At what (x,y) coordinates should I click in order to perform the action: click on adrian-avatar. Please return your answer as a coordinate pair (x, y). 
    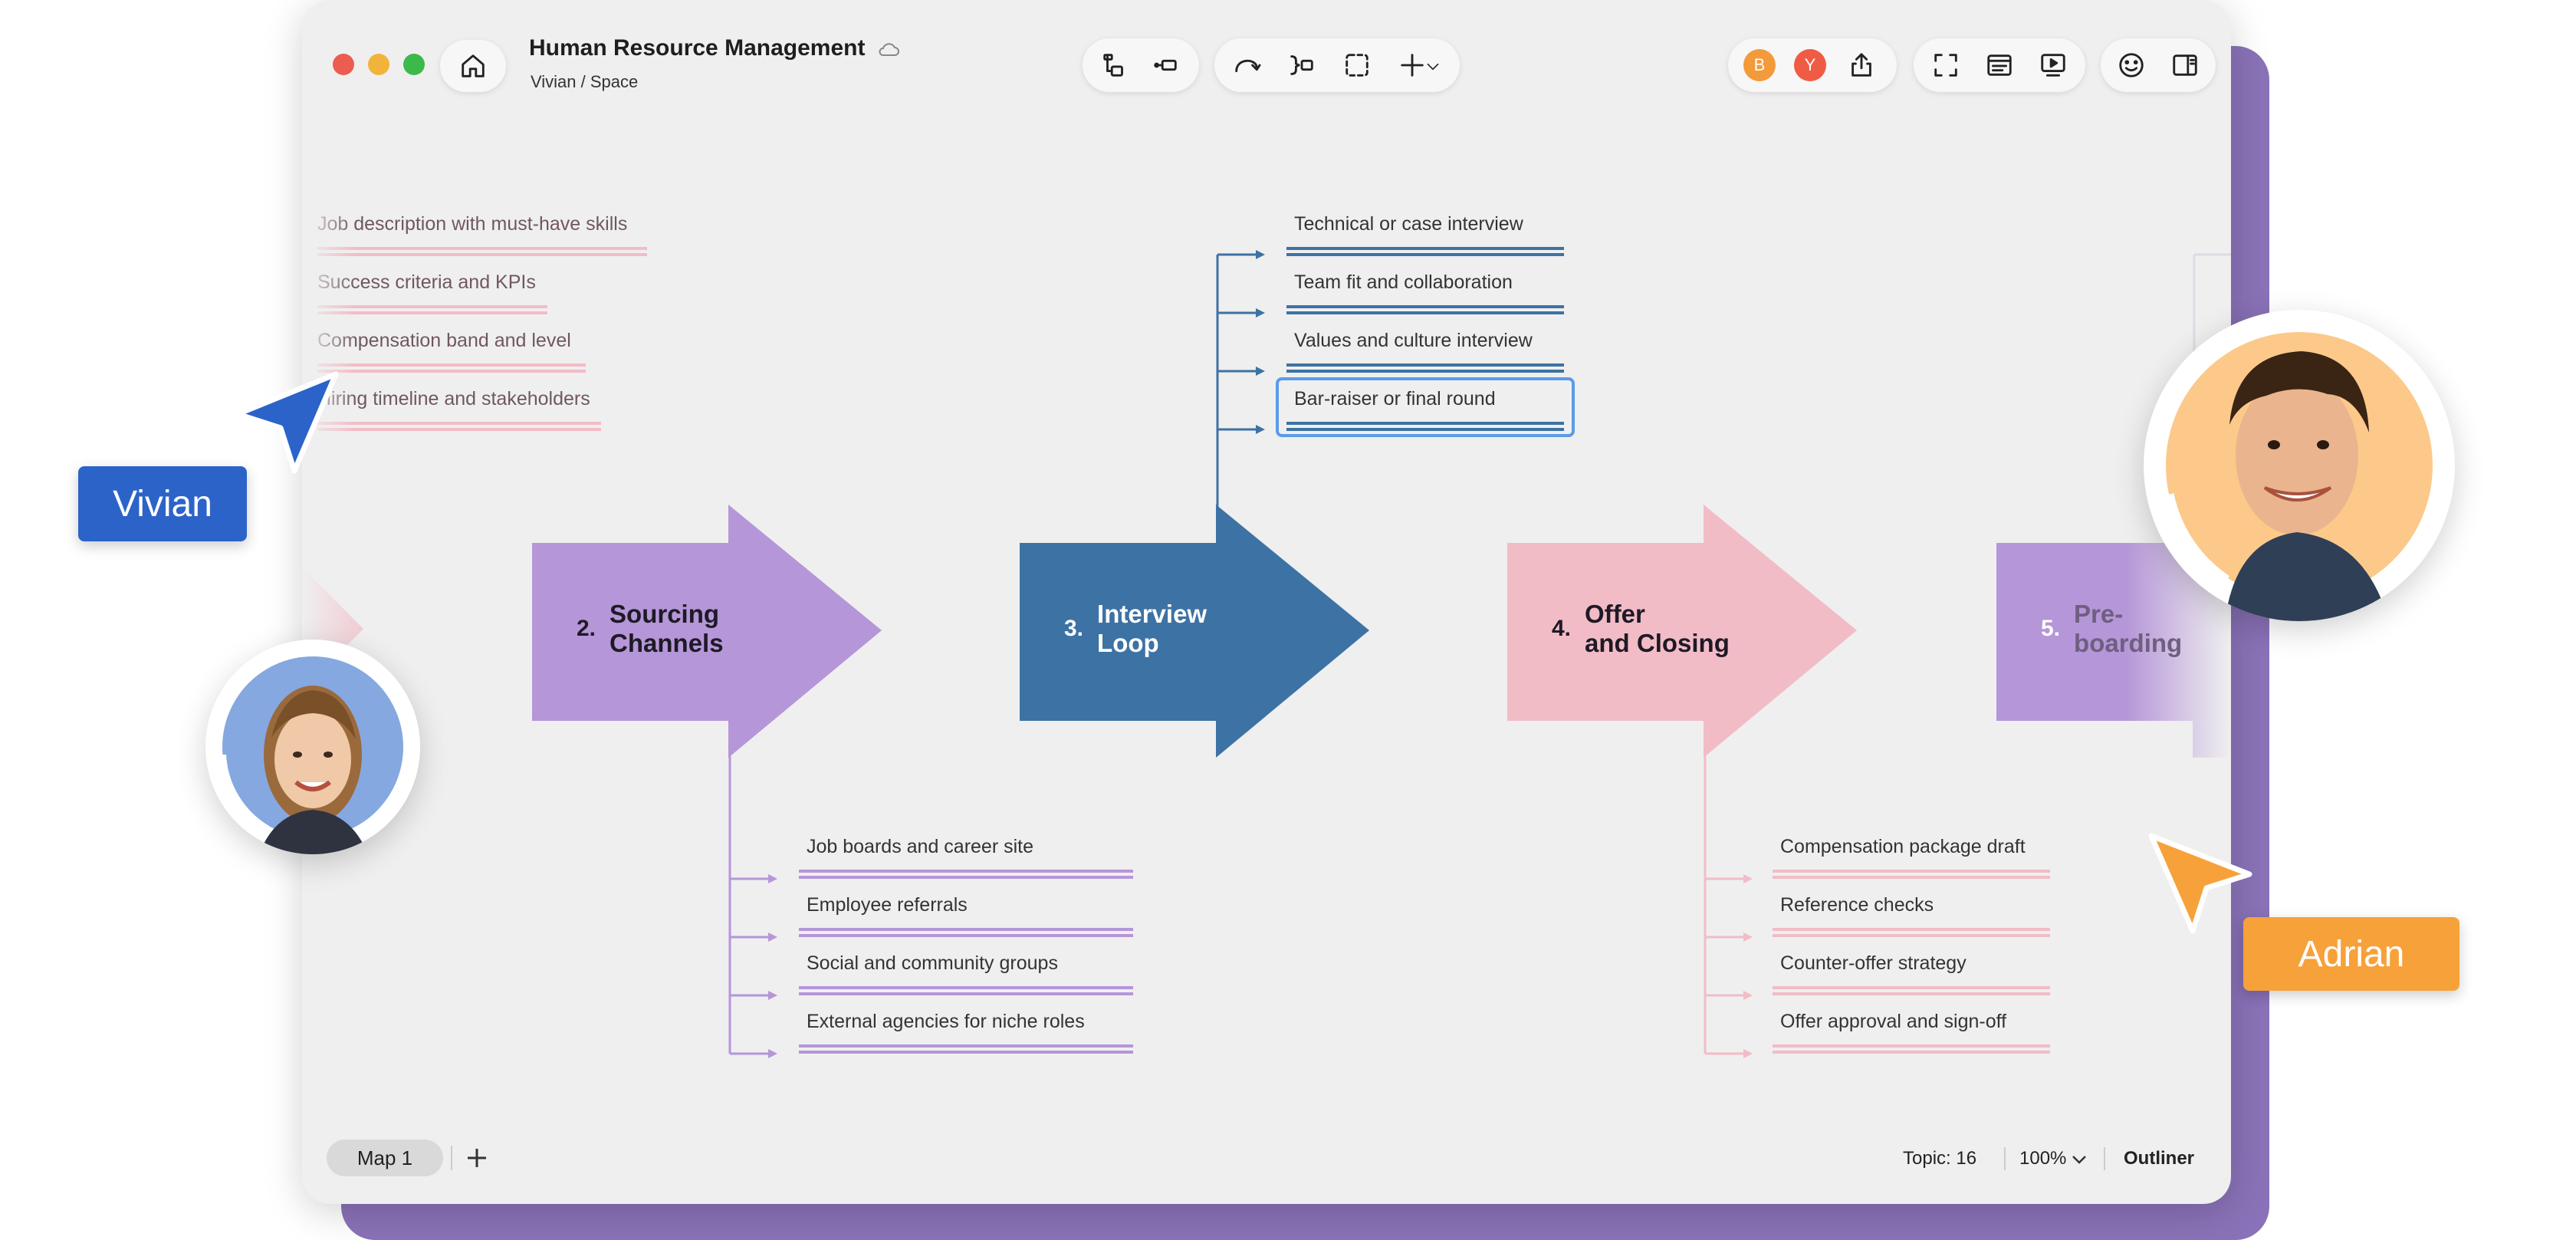
    Looking at the image, I should click on (2299, 465).